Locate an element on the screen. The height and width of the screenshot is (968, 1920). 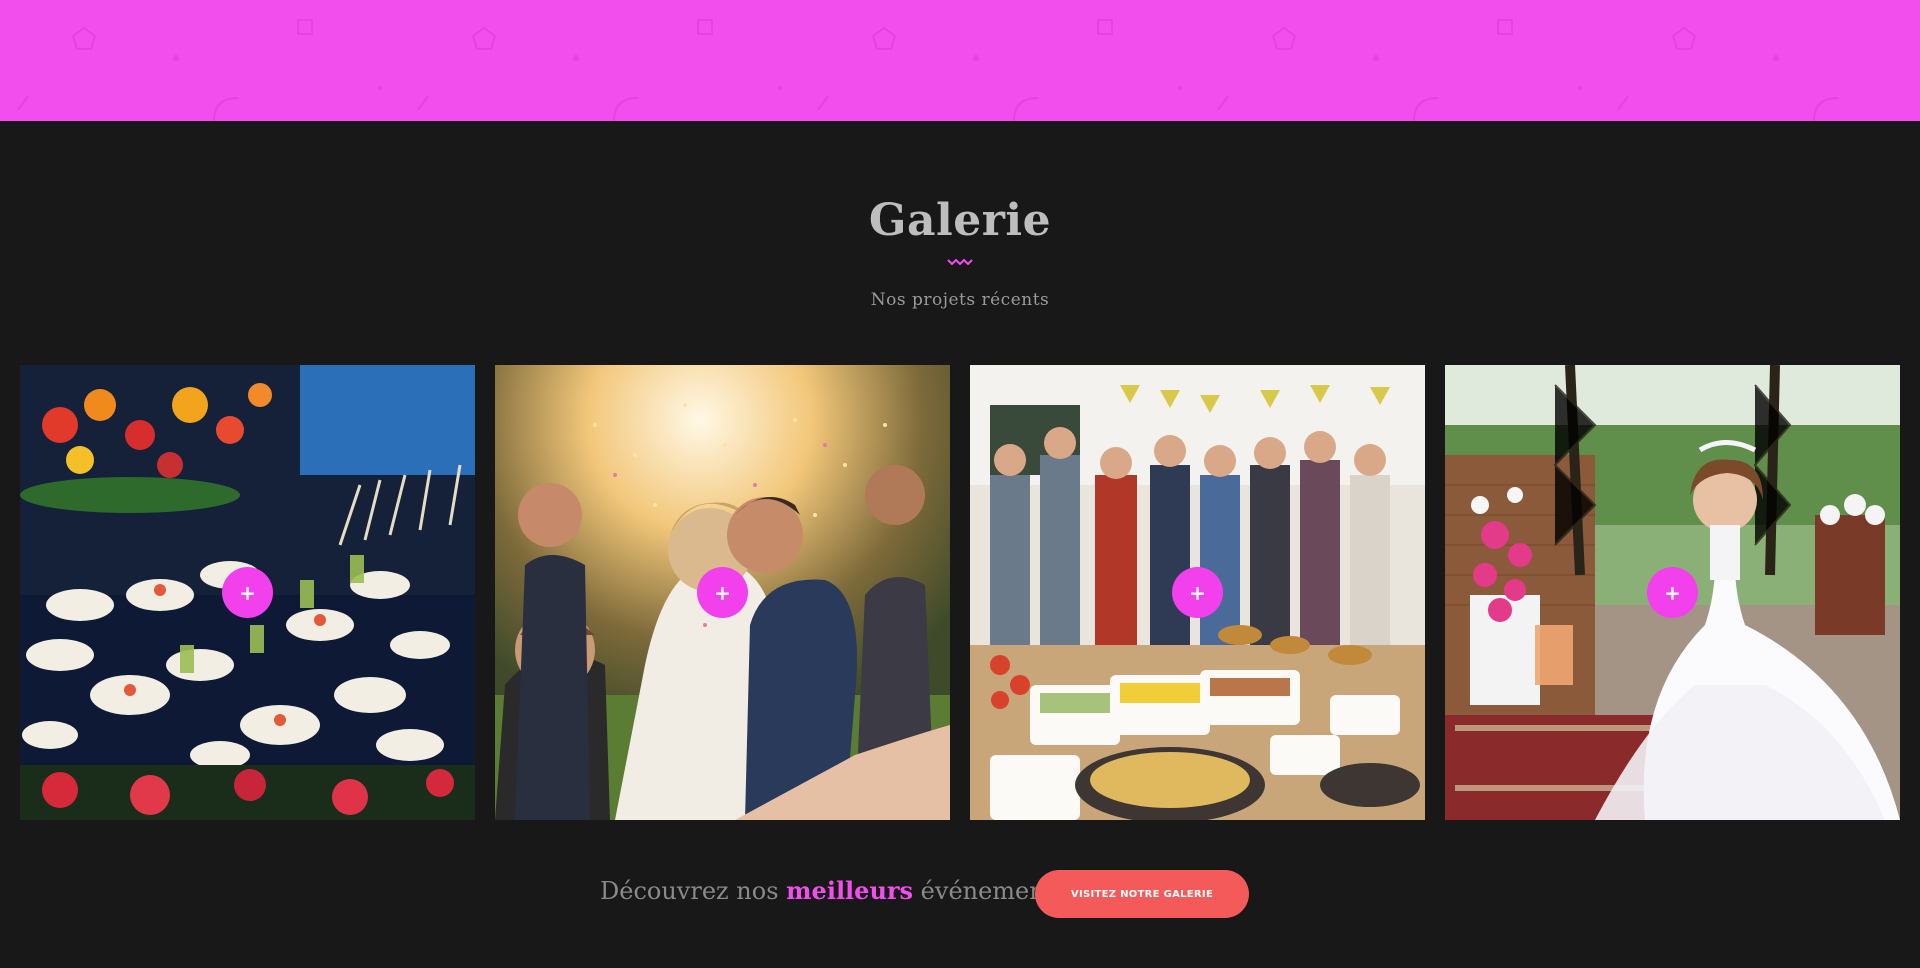
cta-text: Découvrez nos meilleurs événements is located at coordinates (833, 890).